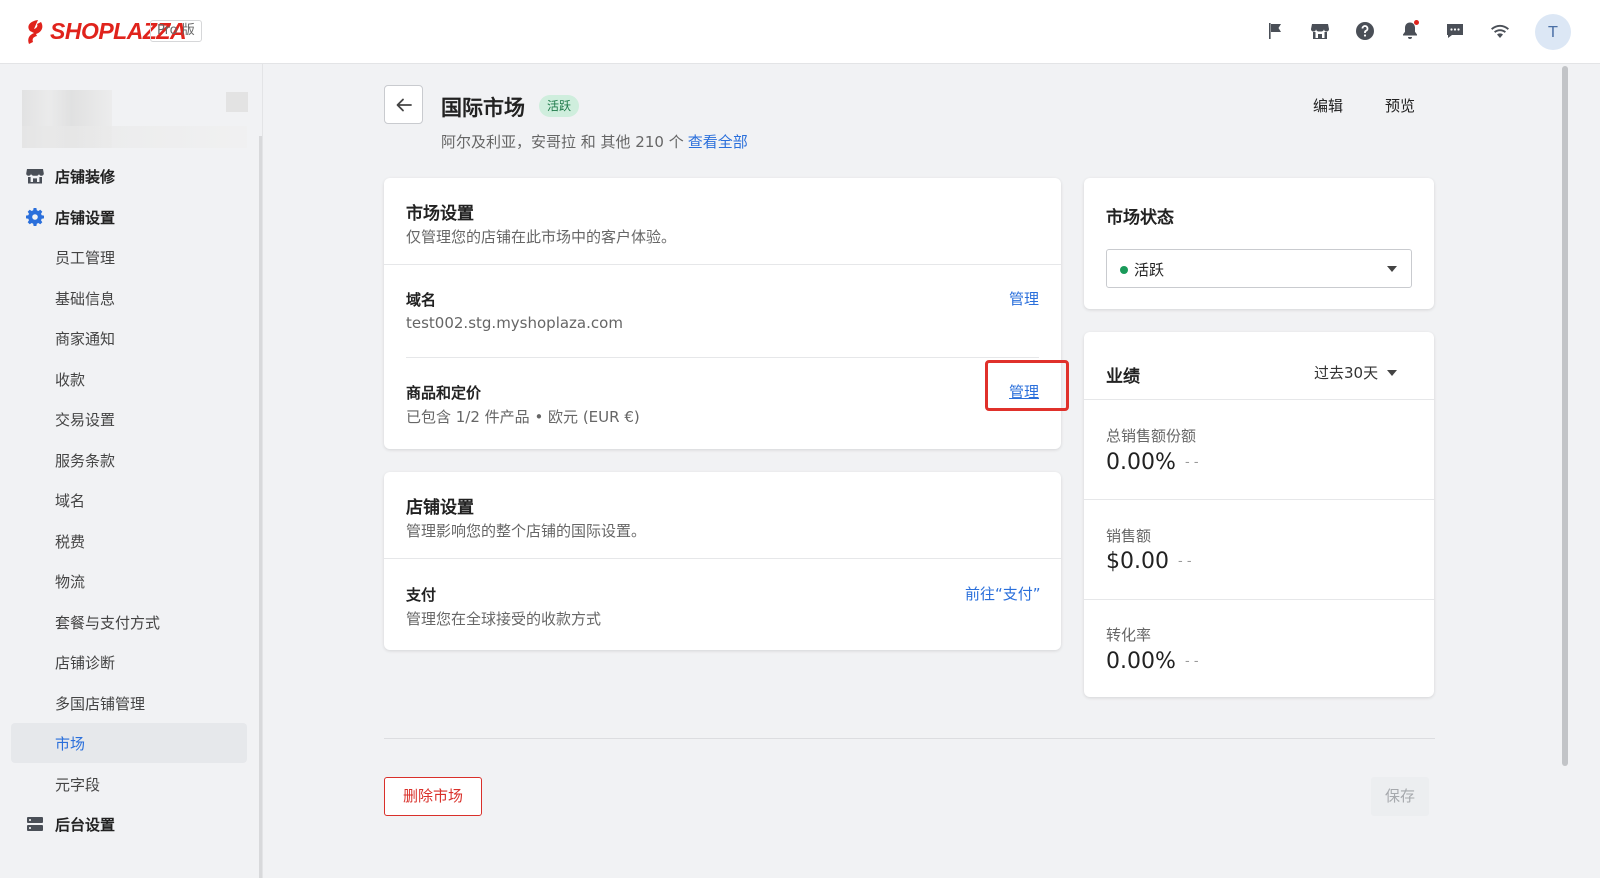 Image resolution: width=1600 pixels, height=878 pixels. I want to click on sidebar-item-staff: 员工管理, so click(129, 257).